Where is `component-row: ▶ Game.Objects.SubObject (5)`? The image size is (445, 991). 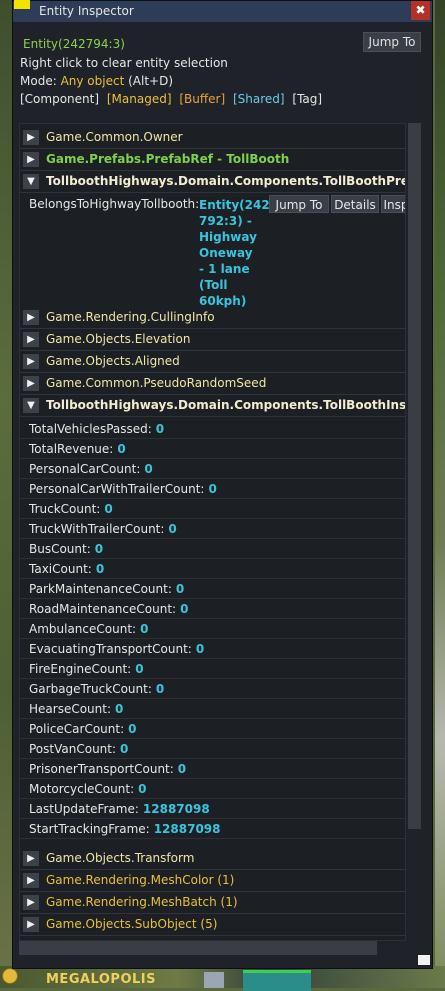
component-row: ▶ Game.Objects.SubObject (5) is located at coordinates (212, 925).